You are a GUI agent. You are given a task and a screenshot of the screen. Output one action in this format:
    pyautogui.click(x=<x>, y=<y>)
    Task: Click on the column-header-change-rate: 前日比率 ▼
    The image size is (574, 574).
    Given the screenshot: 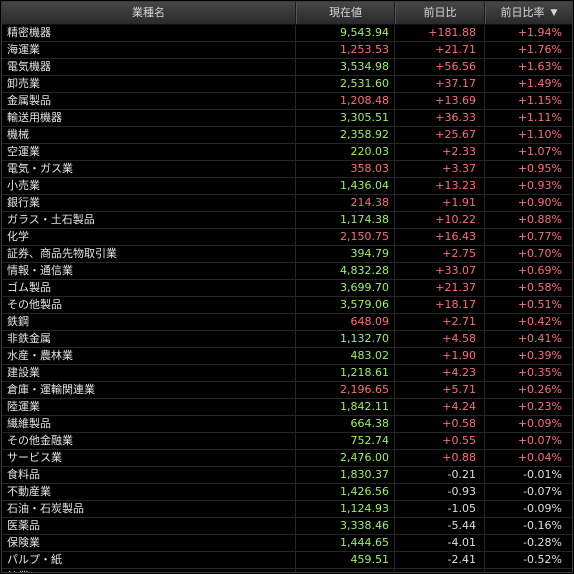 What is the action you would take?
    pyautogui.click(x=528, y=13)
    